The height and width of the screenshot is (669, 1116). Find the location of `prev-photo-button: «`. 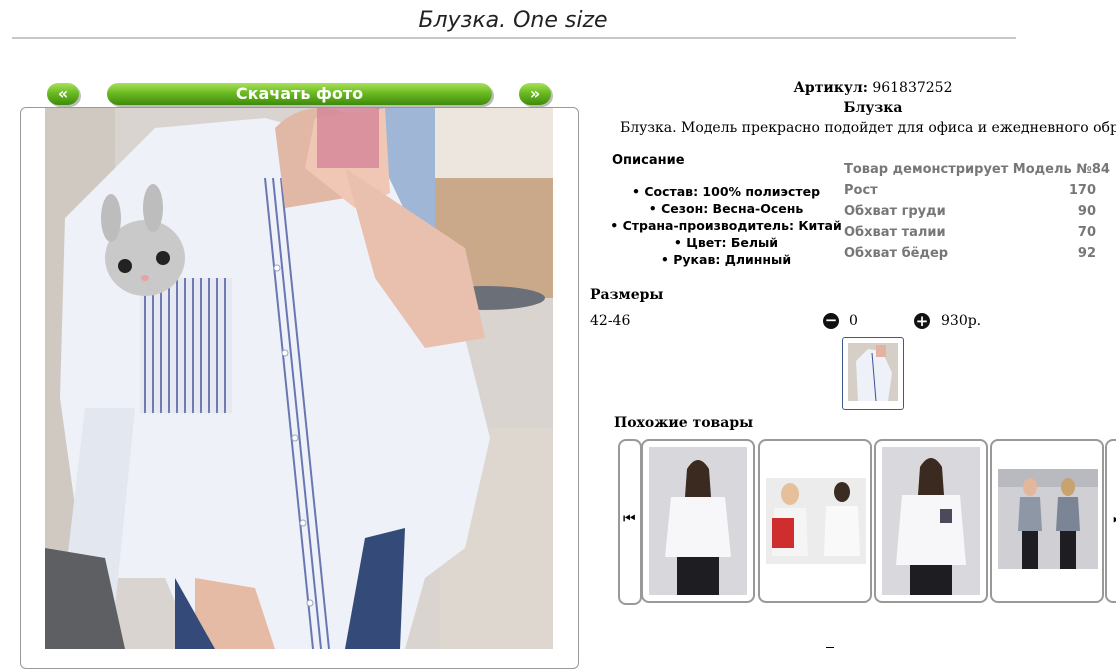

prev-photo-button: « is located at coordinates (63, 94).